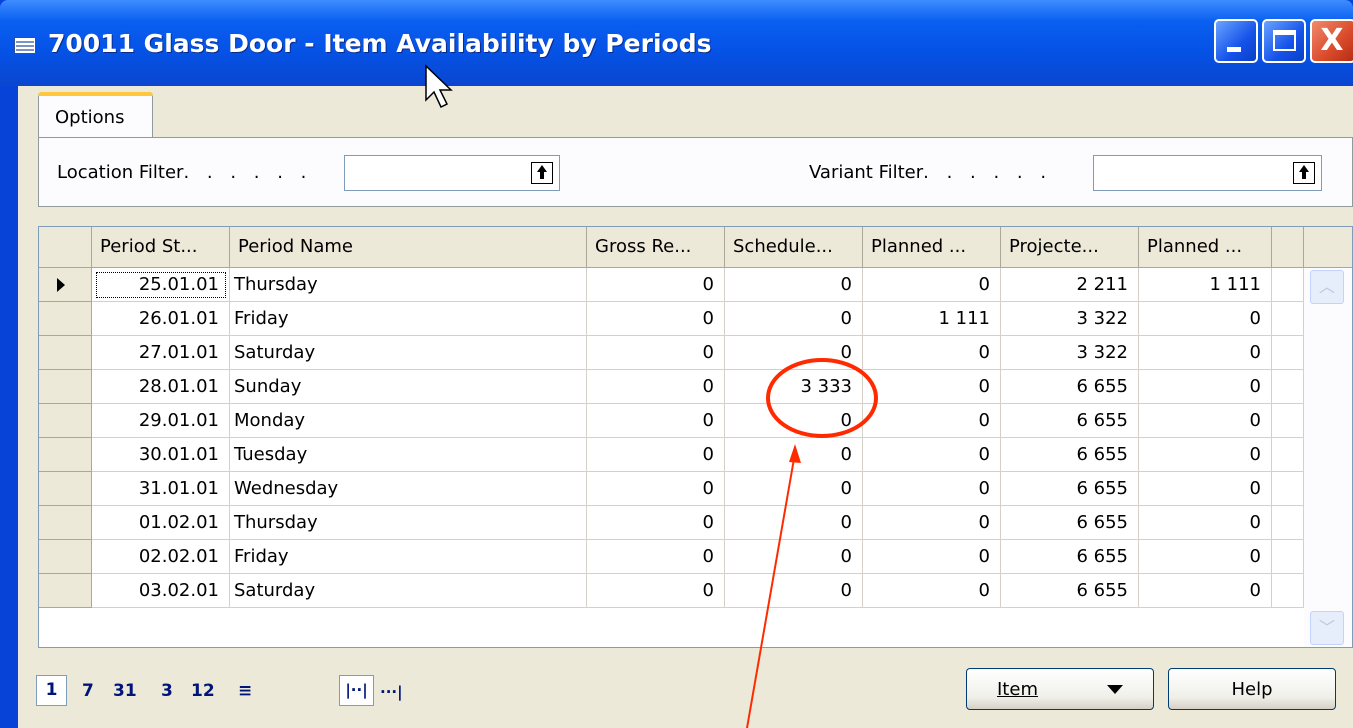 The image size is (1353, 728). What do you see at coordinates (167, 691) in the screenshot?
I see `period-quarter-button: 3` at bounding box center [167, 691].